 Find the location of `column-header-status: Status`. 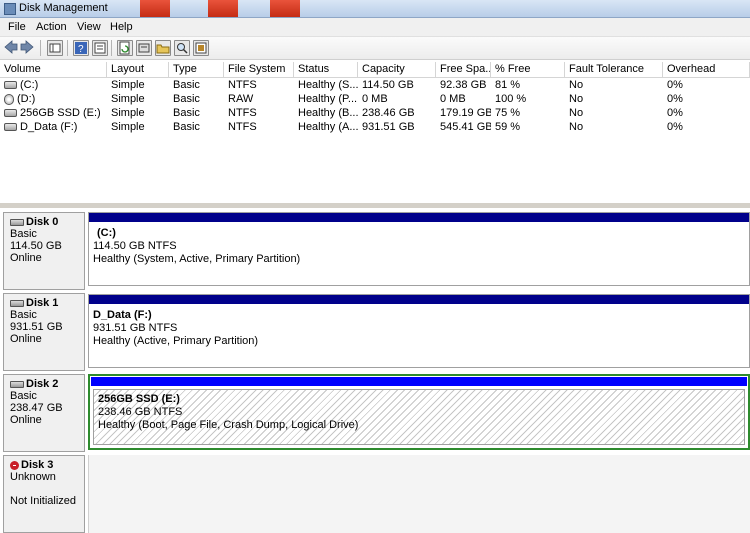

column-header-status: Status is located at coordinates (326, 69).